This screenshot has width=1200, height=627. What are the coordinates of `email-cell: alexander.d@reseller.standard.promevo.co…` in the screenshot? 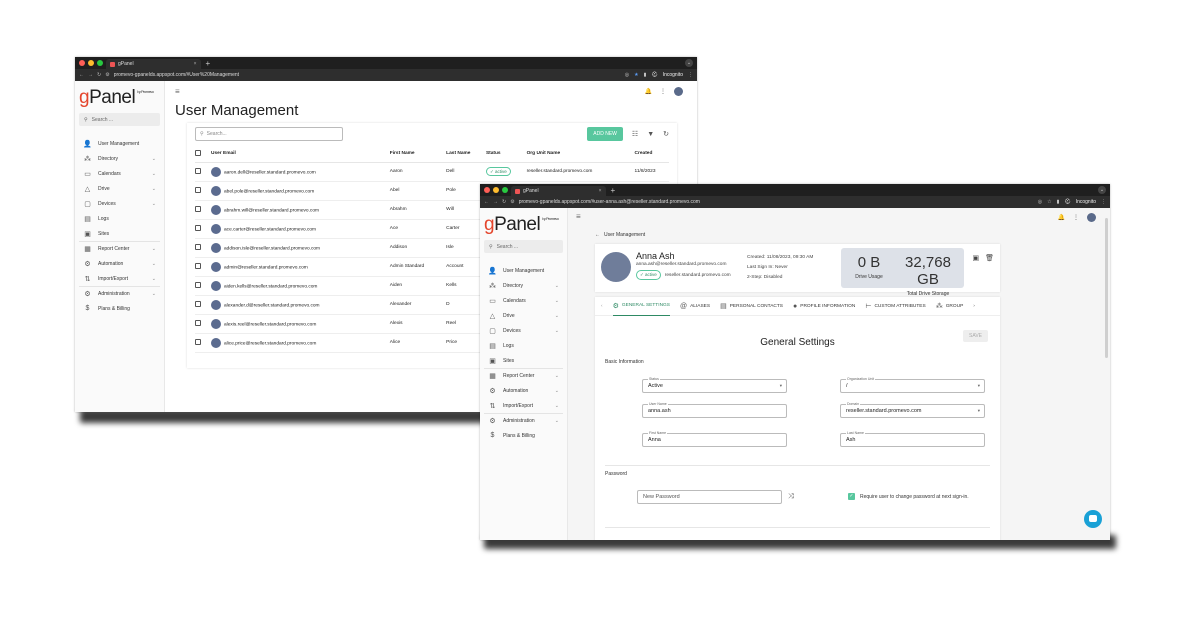 It's located at (300, 305).